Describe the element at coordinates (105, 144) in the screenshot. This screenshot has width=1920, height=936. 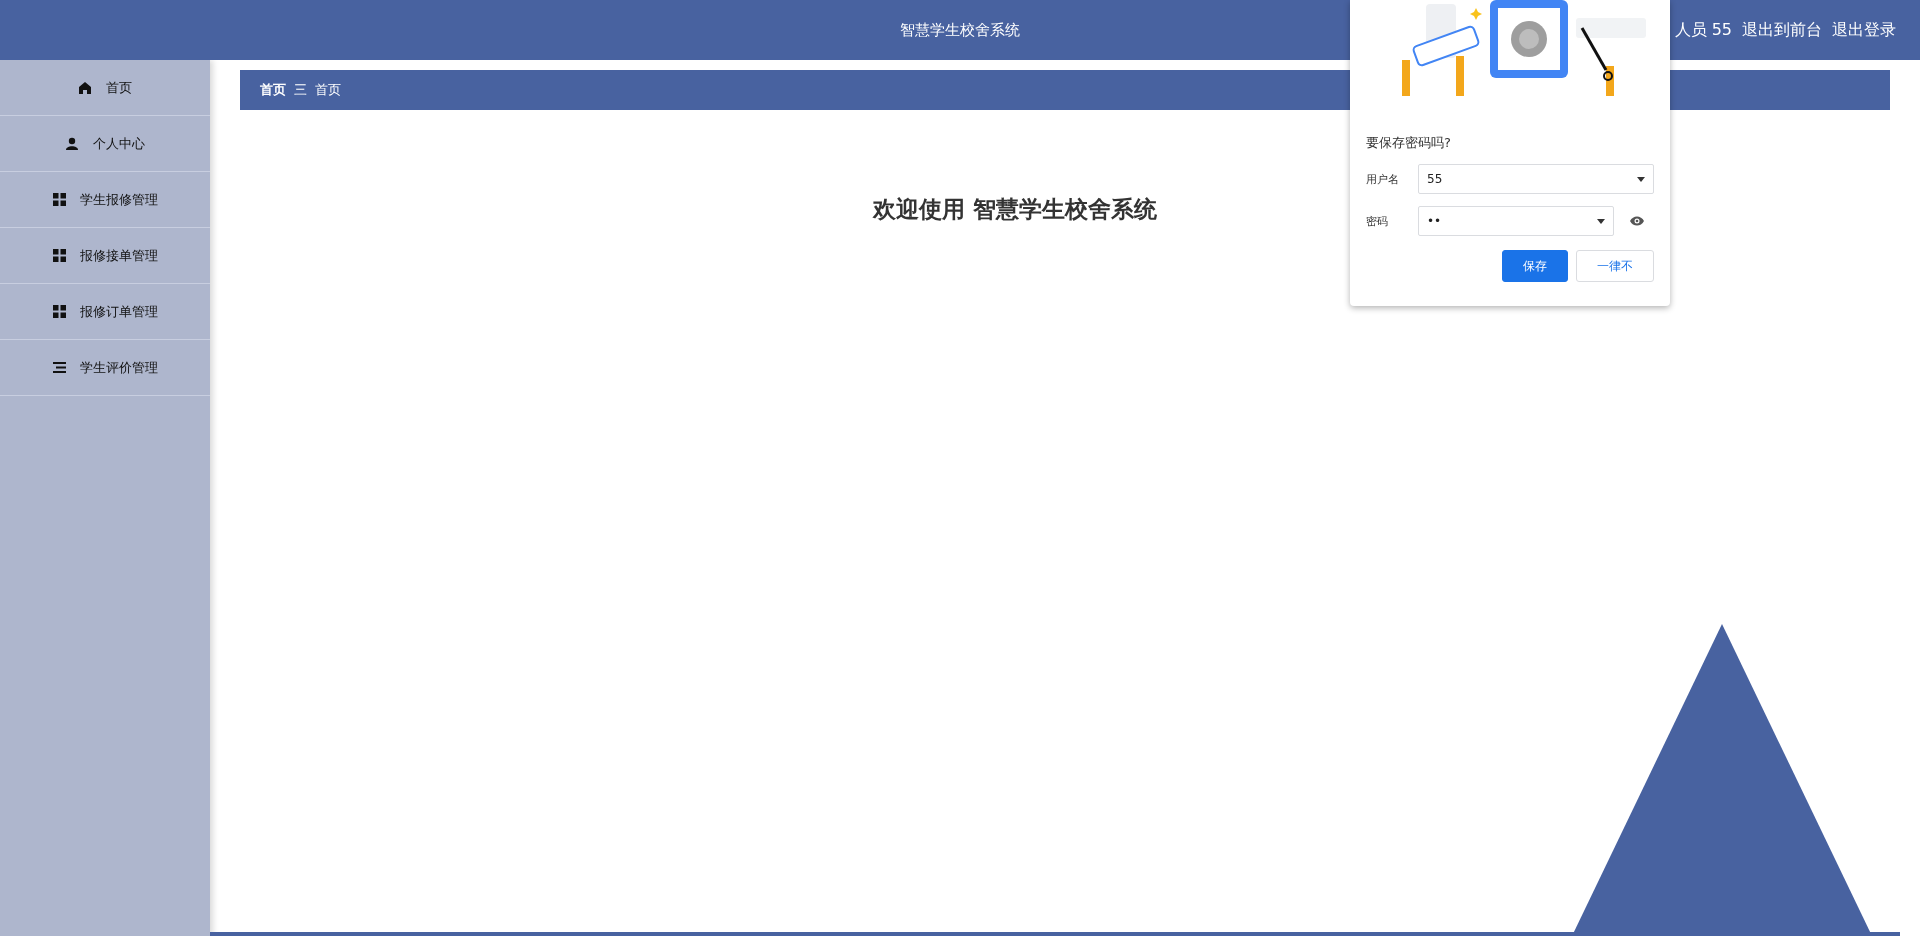
I see `sidebar-item: 个人中心` at that location.